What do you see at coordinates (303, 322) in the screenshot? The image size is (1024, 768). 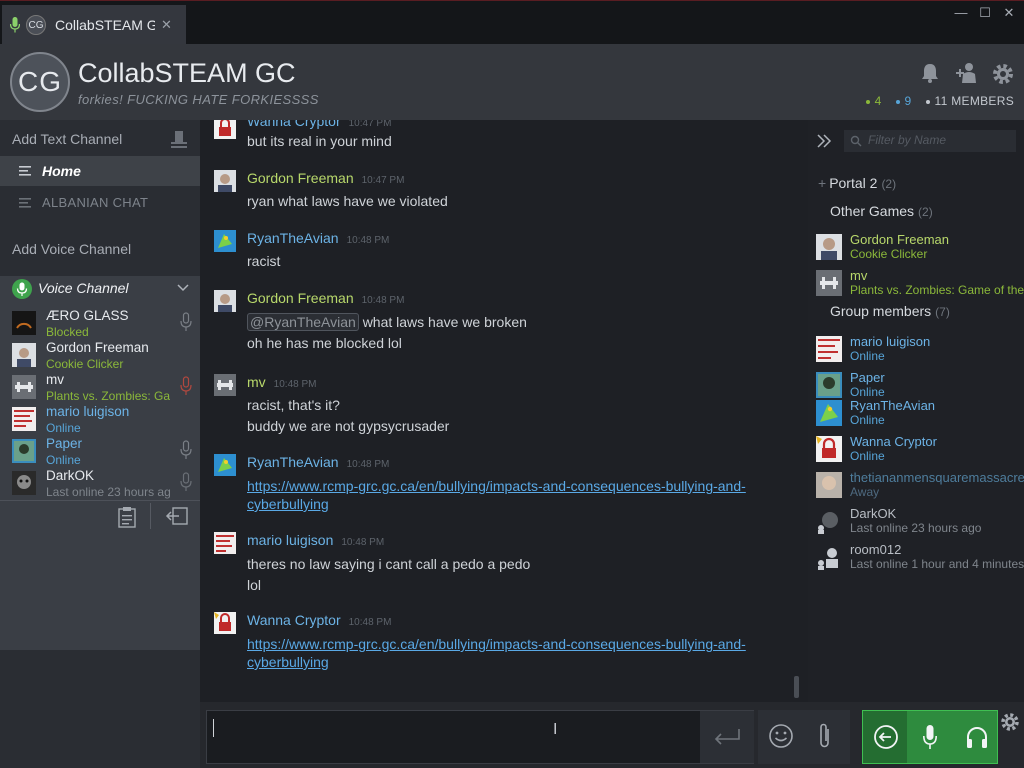 I see `user-mention: @RyanTheAvian` at bounding box center [303, 322].